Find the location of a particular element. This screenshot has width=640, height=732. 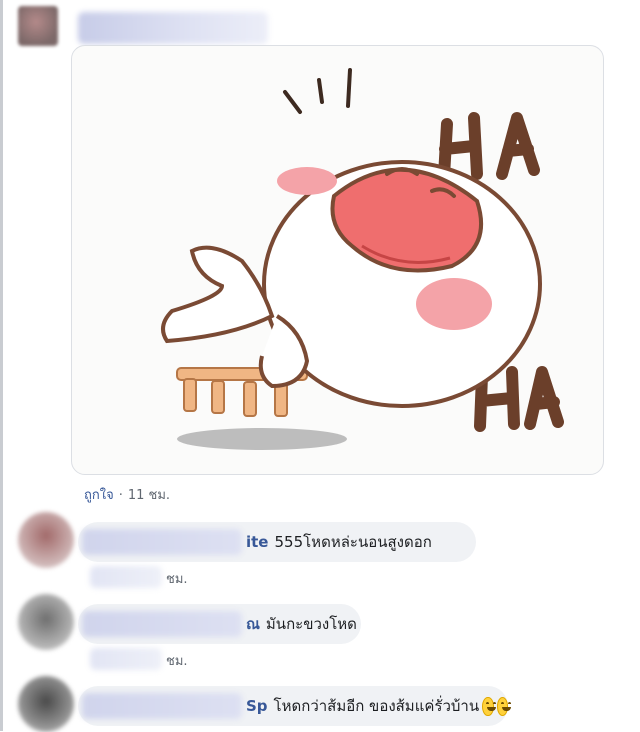

comment-3-author-blurred is located at coordinates (162, 706).